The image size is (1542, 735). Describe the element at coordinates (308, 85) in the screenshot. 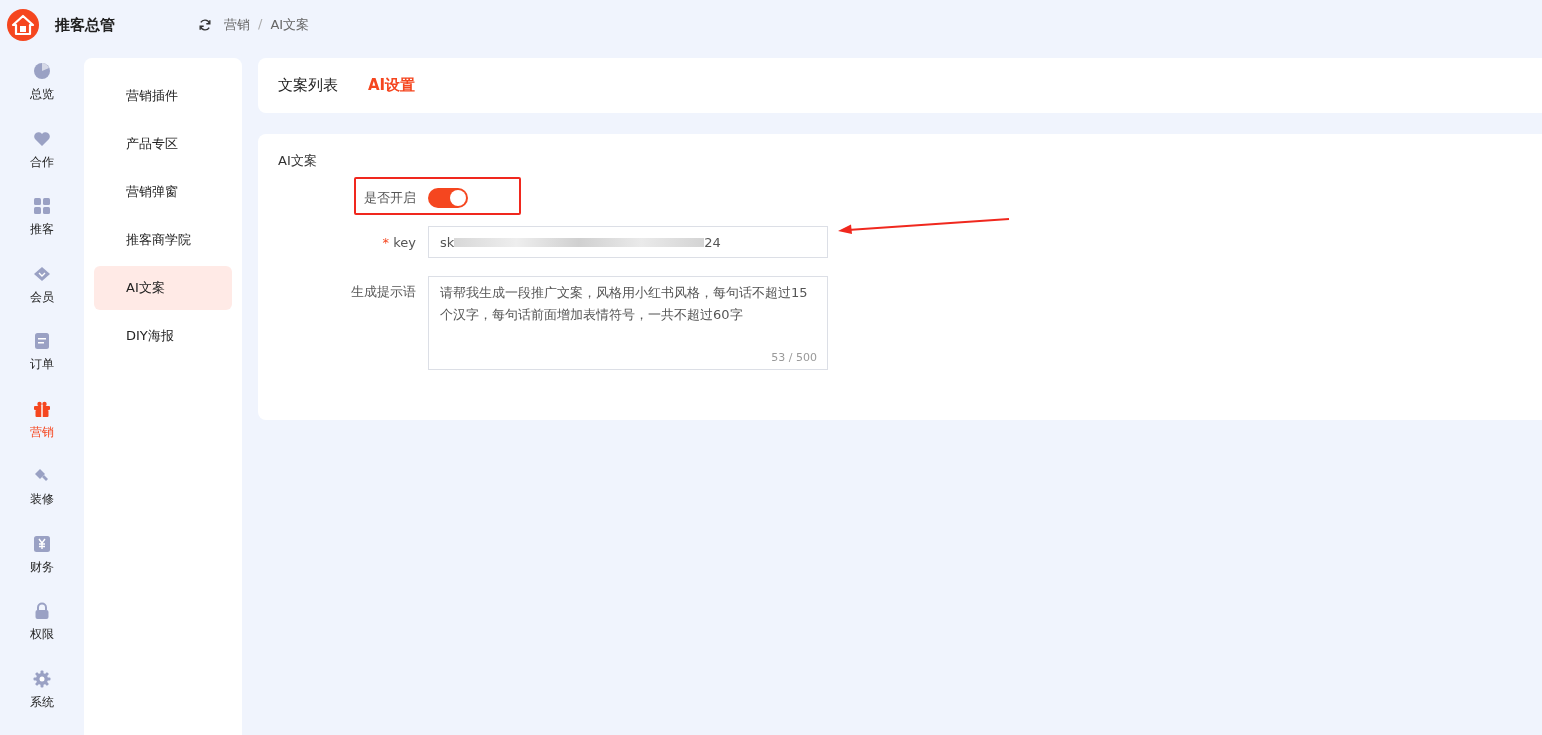

I see `tab: 文案列表` at that location.